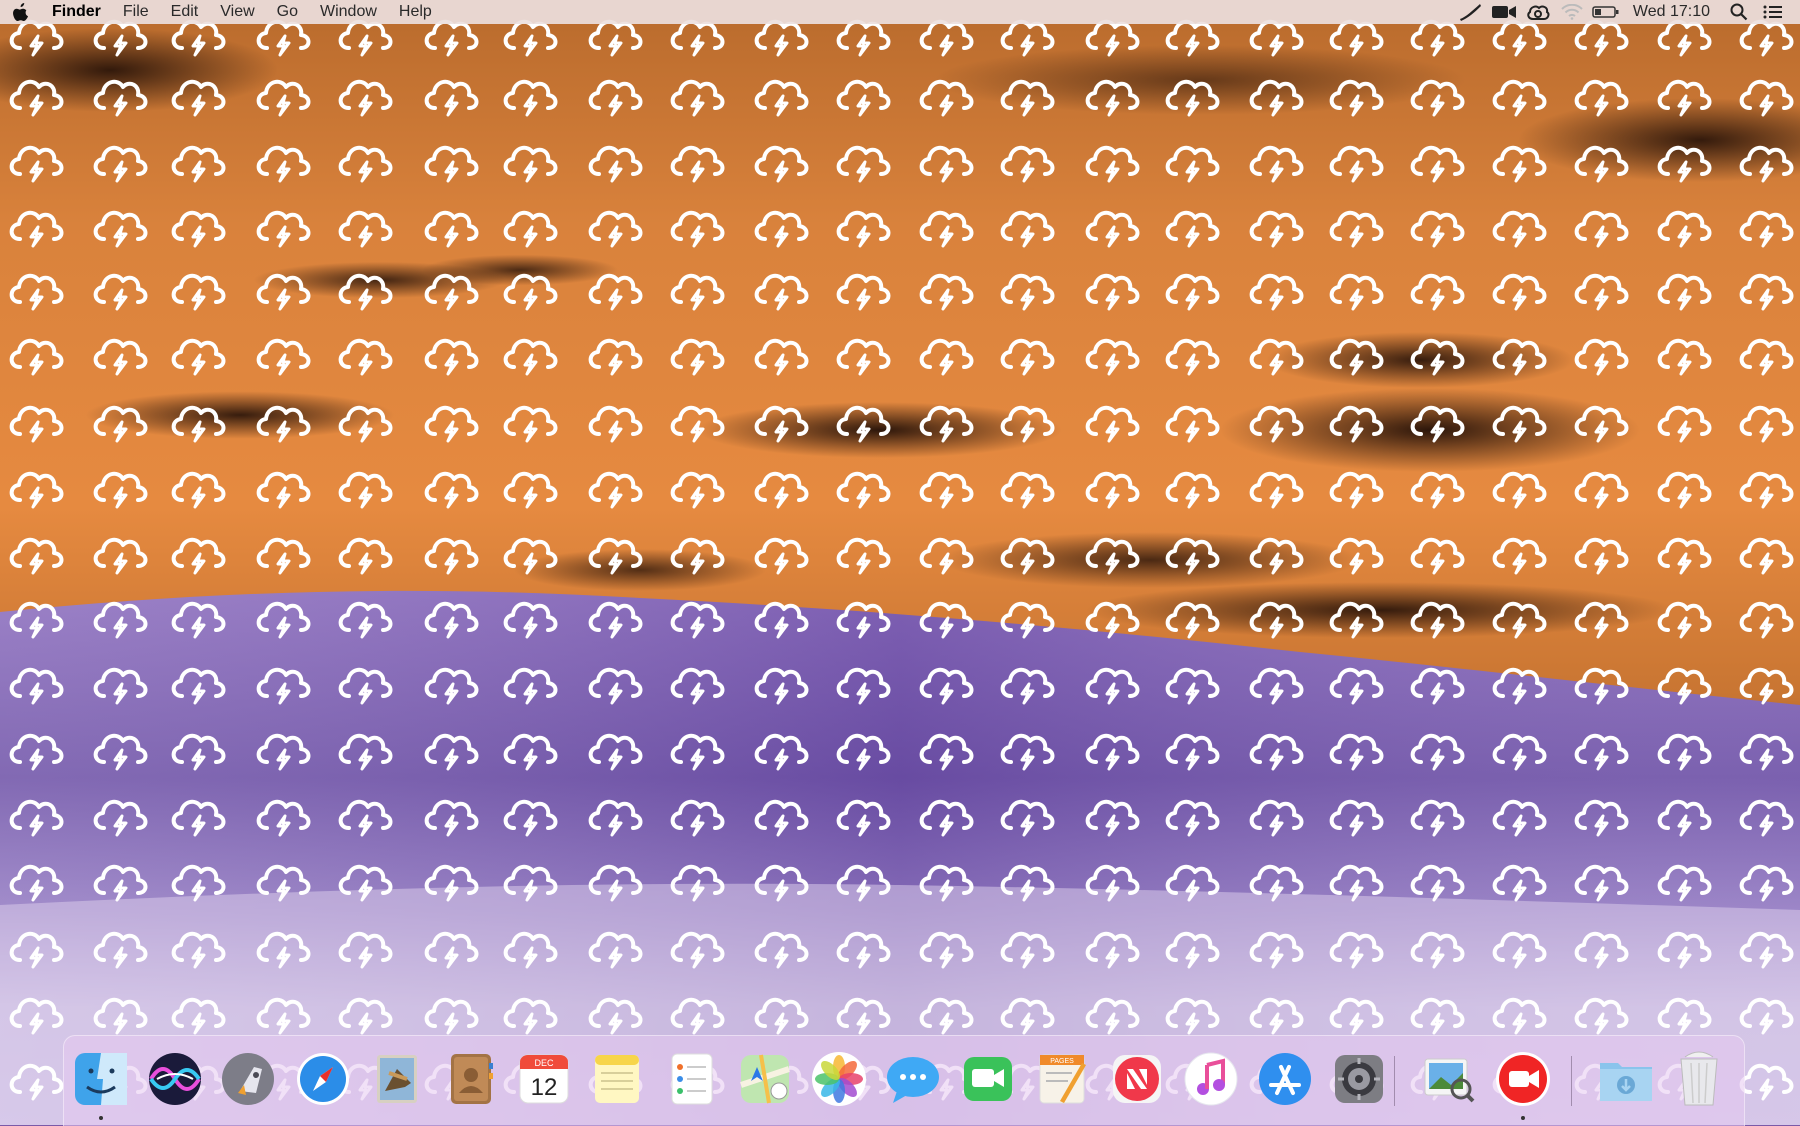 This screenshot has width=1800, height=1126. Describe the element at coordinates (415, 12) in the screenshot. I see `menu-help: Help` at that location.